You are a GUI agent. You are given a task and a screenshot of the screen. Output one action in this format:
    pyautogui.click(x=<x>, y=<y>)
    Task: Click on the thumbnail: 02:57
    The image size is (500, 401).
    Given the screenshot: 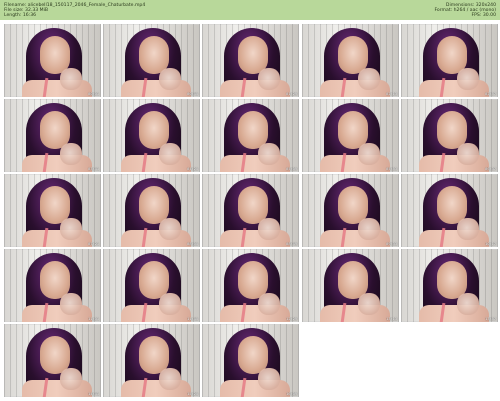 What is the action you would take?
    pyautogui.click(x=449, y=60)
    